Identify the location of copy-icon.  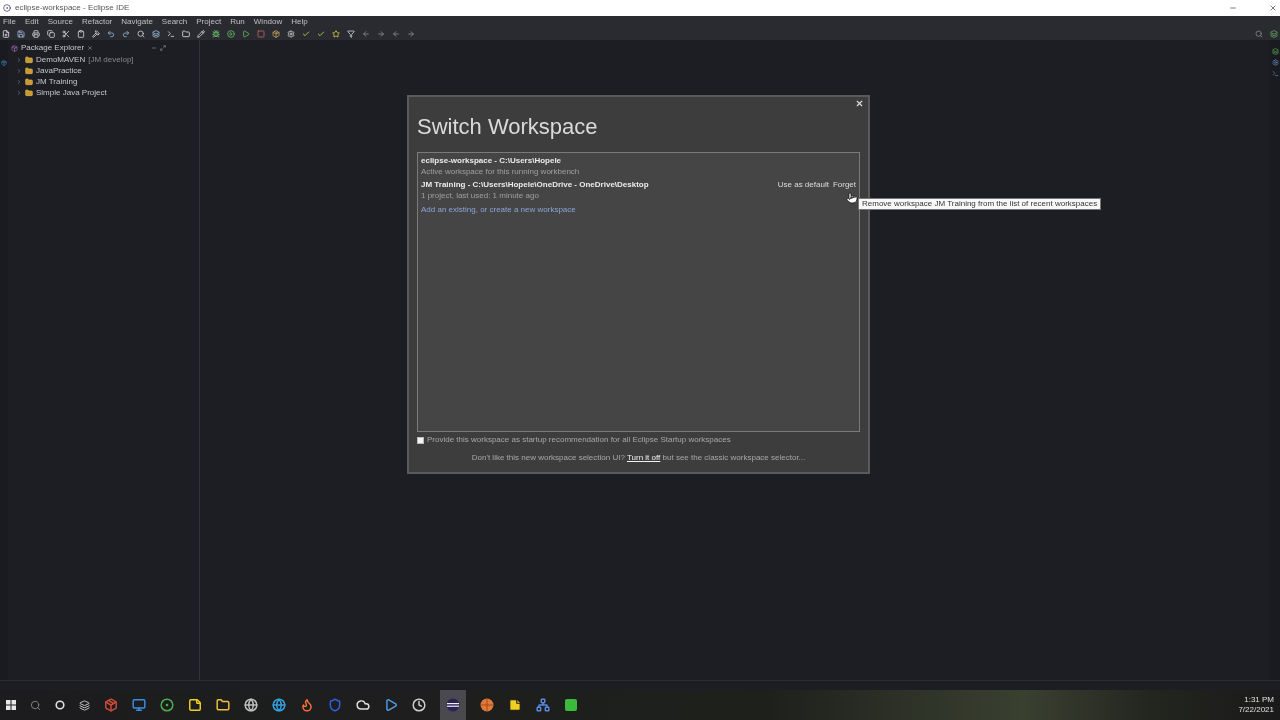
(51, 33).